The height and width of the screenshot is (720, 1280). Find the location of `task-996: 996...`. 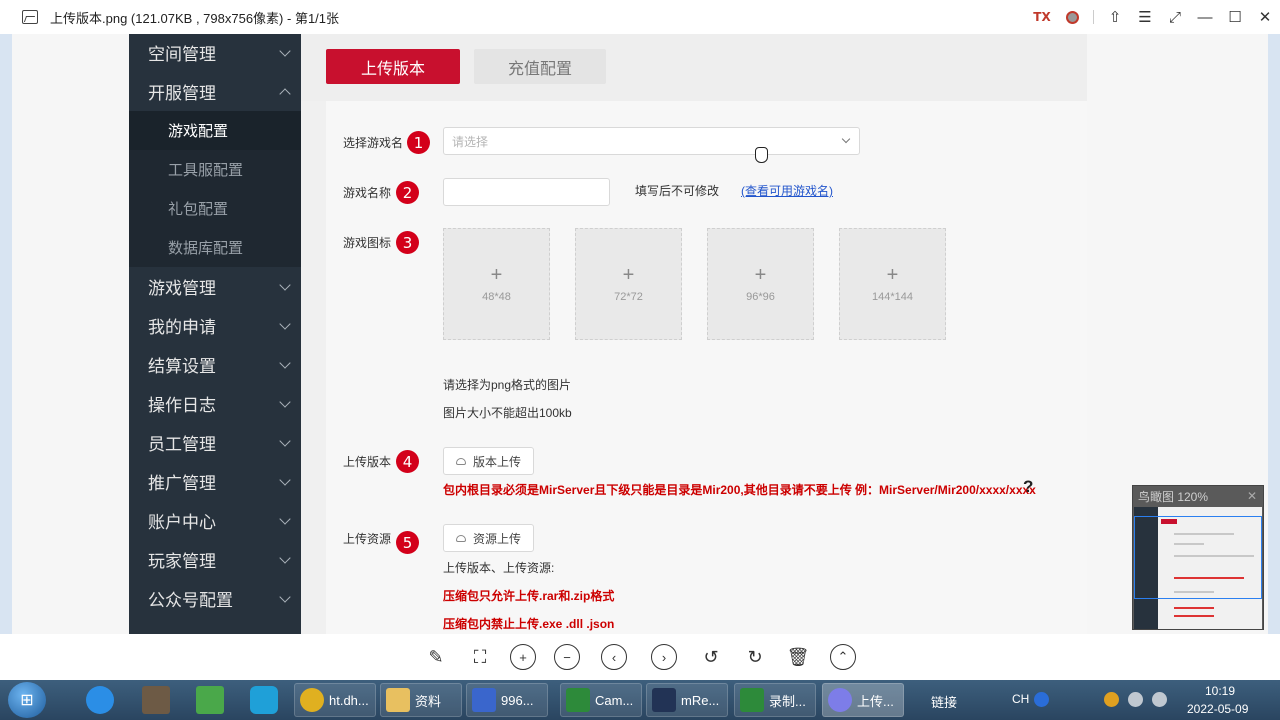

task-996: 996... is located at coordinates (507, 700).